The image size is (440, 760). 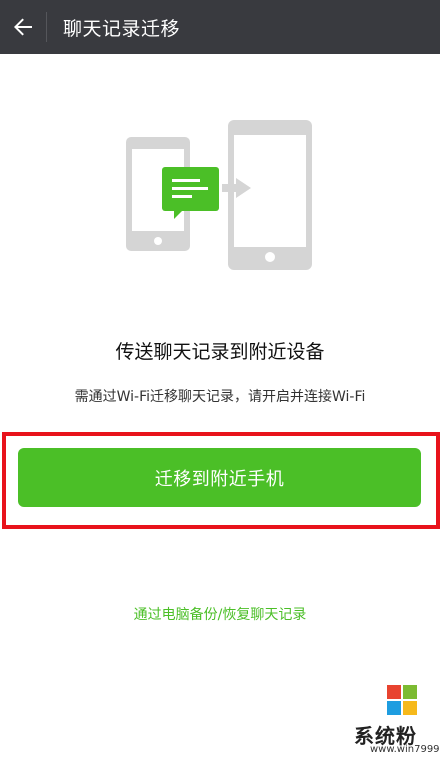 I want to click on target-phone-icon, so click(x=270, y=195).